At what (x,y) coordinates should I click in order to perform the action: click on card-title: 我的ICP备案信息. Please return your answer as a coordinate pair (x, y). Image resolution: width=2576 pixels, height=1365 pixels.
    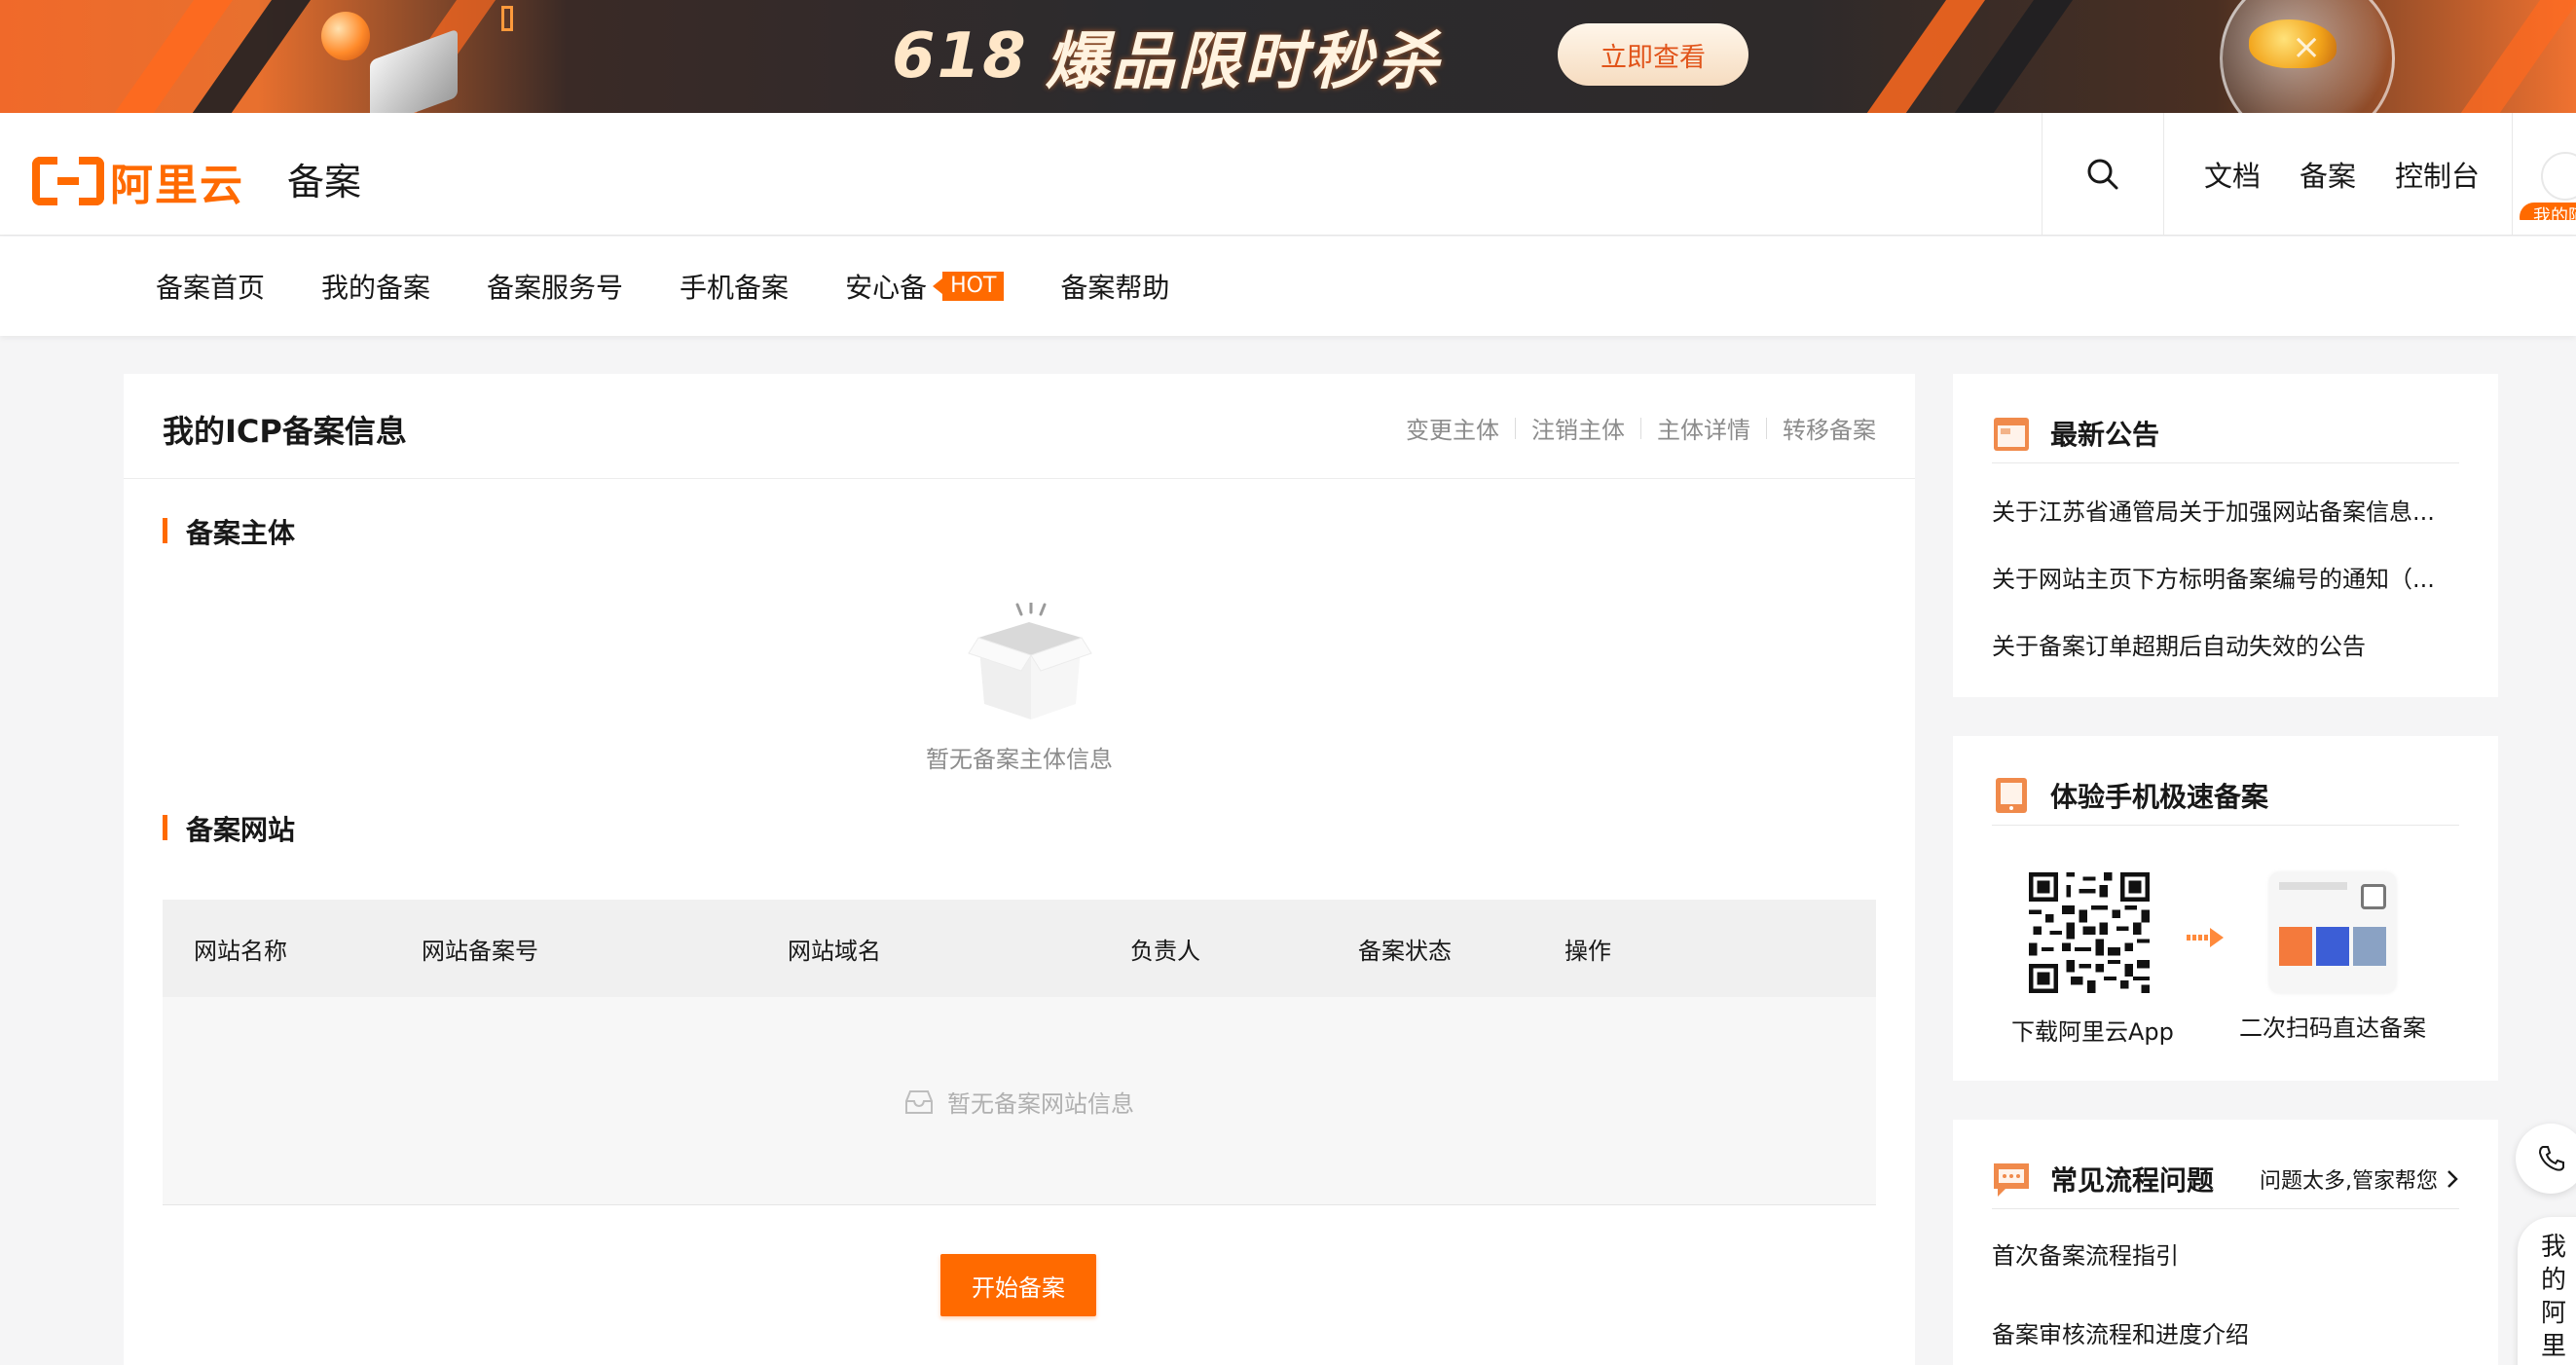
    Looking at the image, I should click on (285, 431).